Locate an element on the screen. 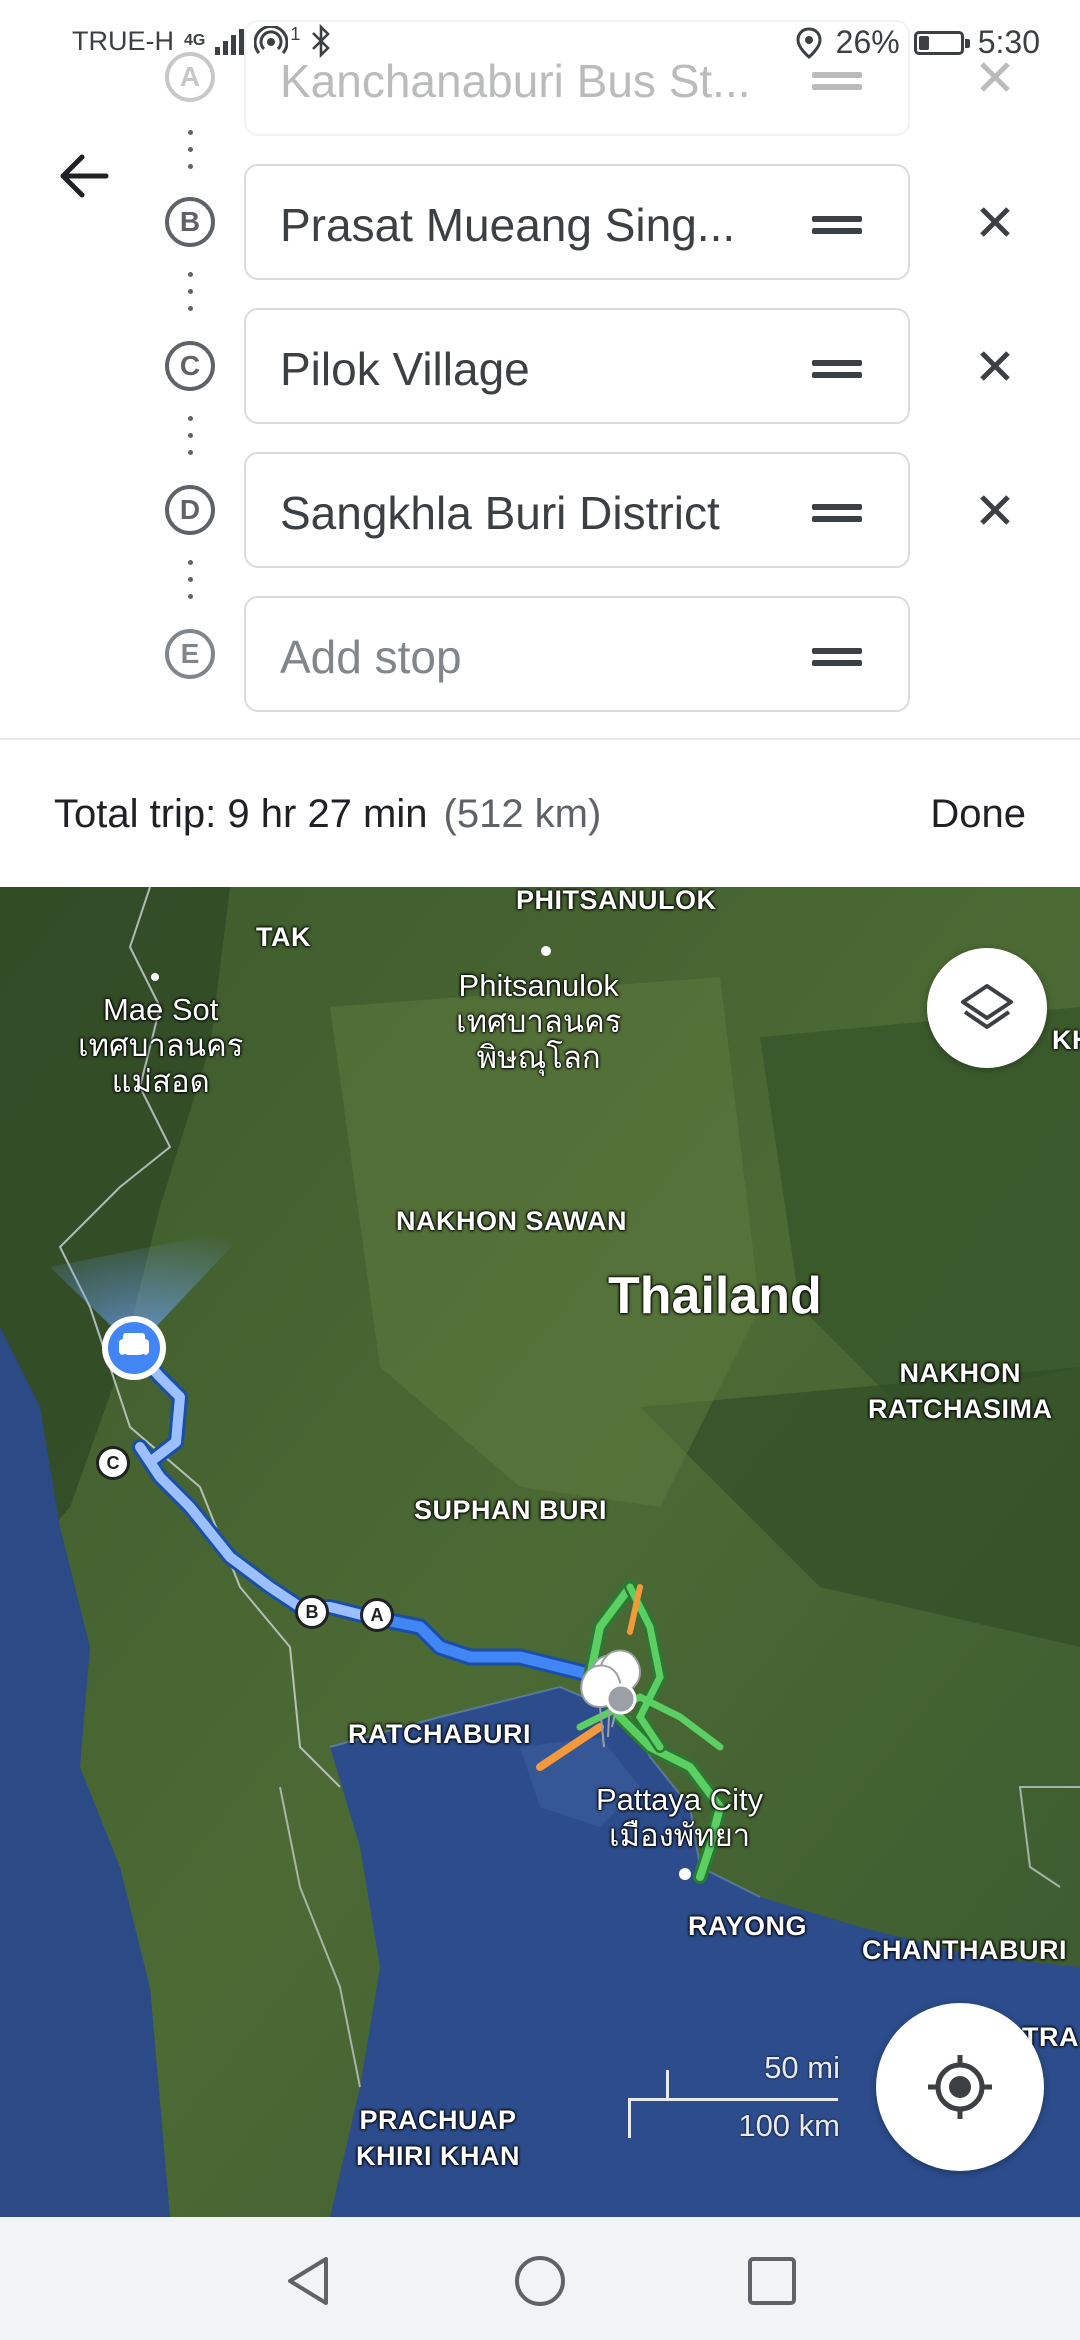 Image resolution: width=1080 pixels, height=2340 pixels. nav-back-button is located at coordinates (308, 2281).